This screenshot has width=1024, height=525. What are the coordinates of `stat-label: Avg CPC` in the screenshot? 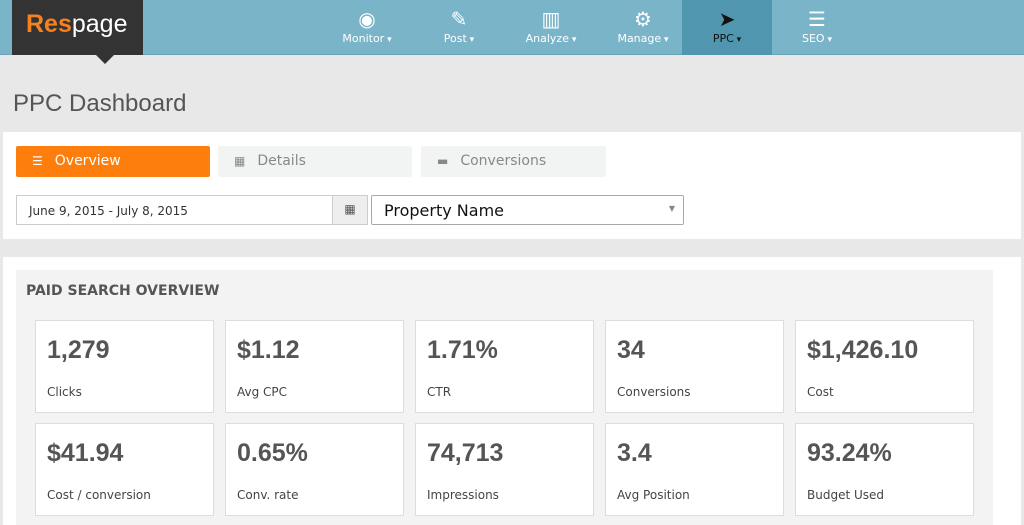 It's located at (262, 392).